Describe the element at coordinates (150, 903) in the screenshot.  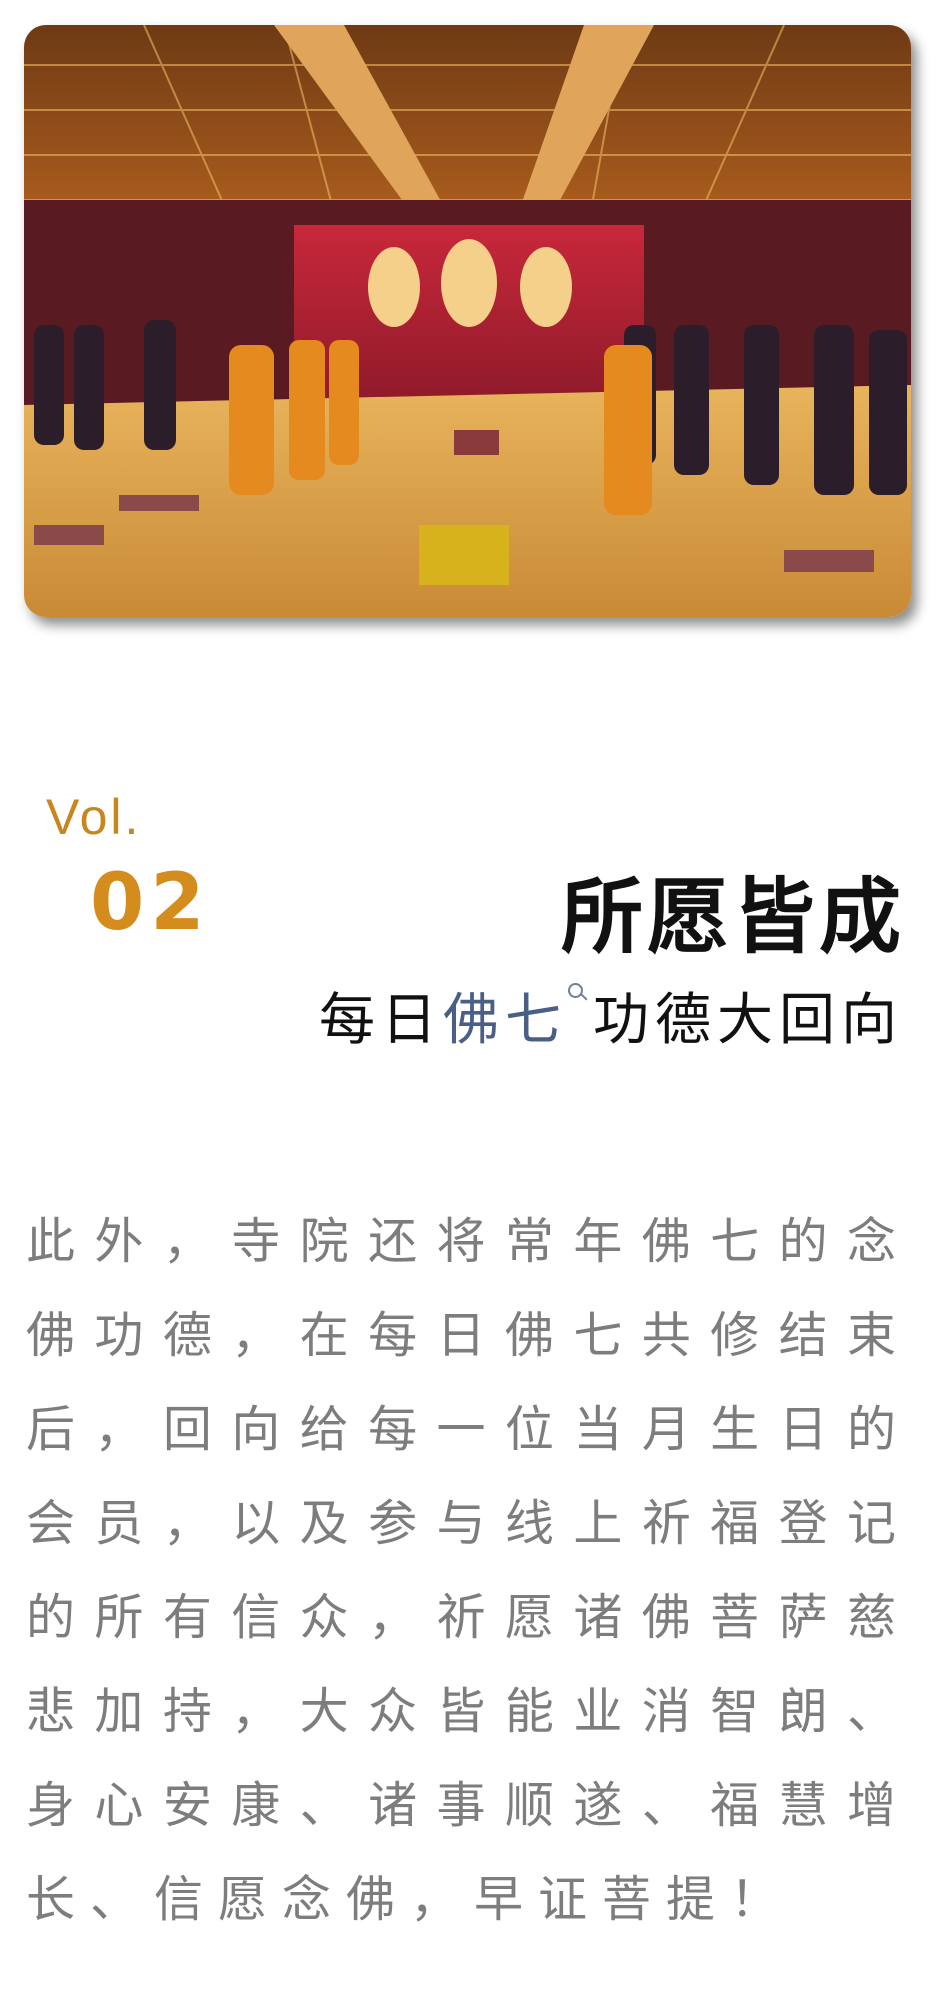
I see `vol-number: 02` at that location.